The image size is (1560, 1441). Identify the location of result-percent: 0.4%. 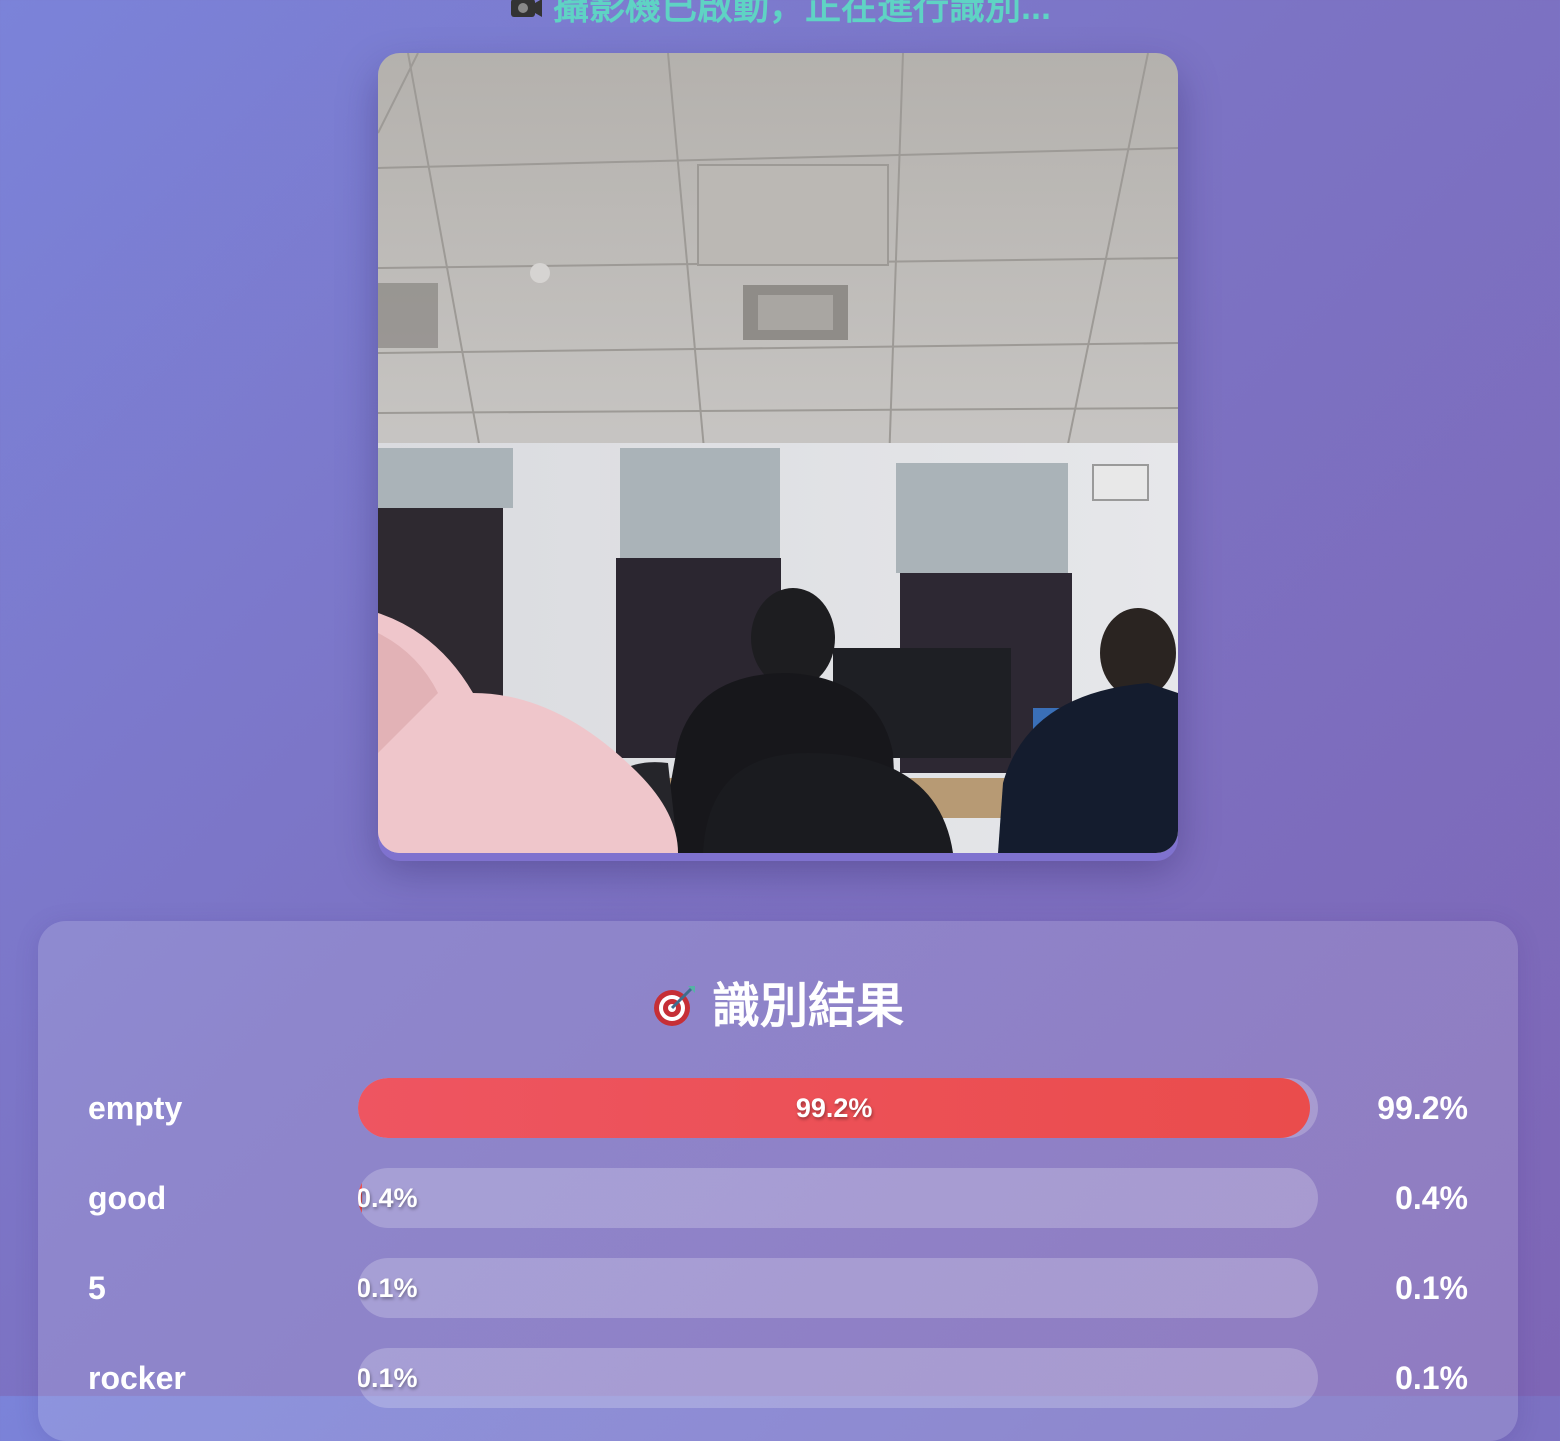
(1431, 1198).